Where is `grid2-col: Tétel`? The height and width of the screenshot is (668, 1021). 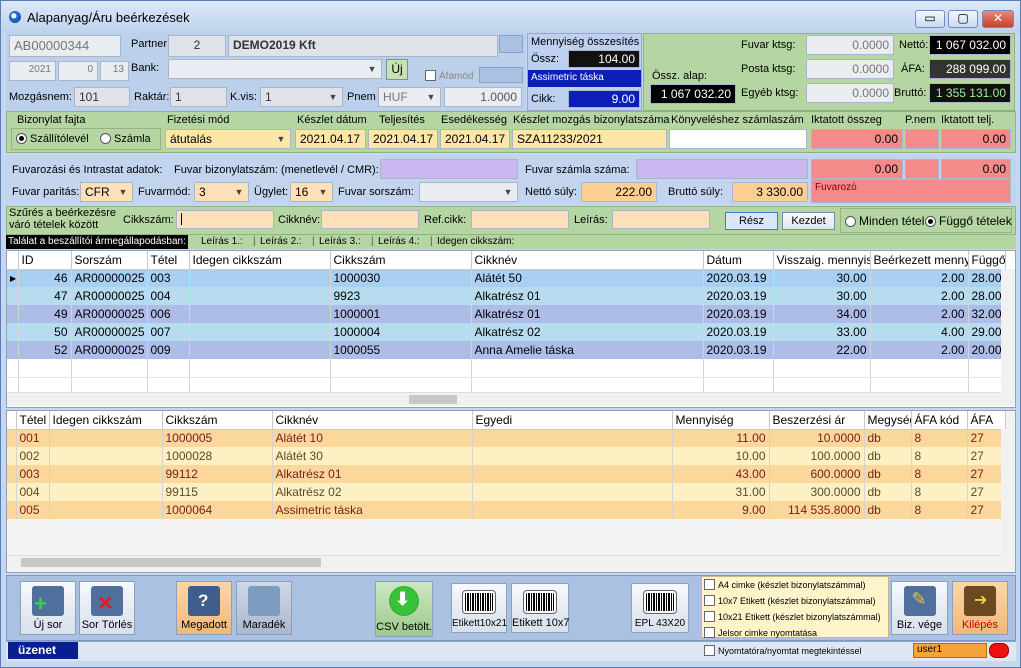 grid2-col: Tétel is located at coordinates (33, 420).